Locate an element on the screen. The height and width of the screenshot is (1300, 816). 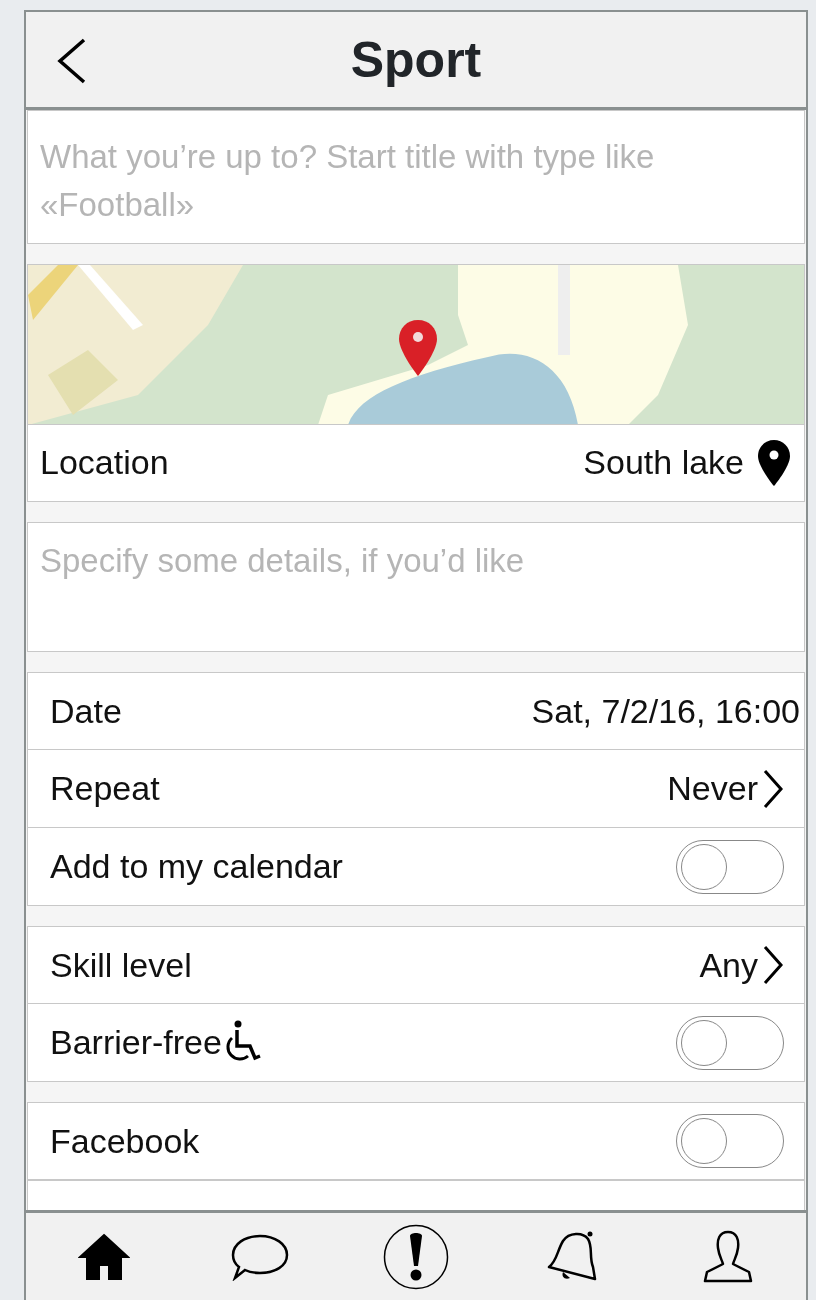
location-pin-icon is located at coordinates (774, 462).